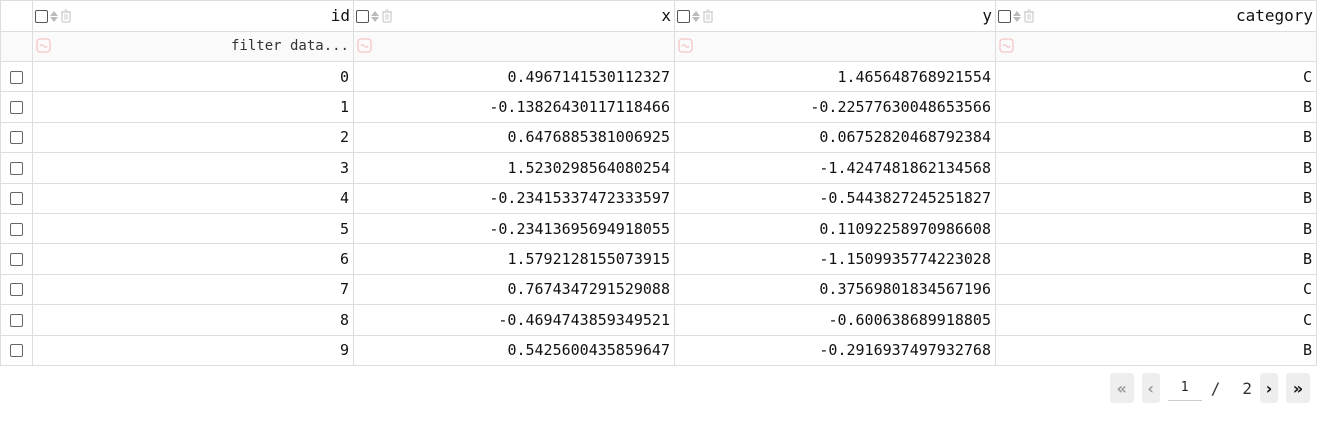  I want to click on cell-id: 1, so click(193, 107).